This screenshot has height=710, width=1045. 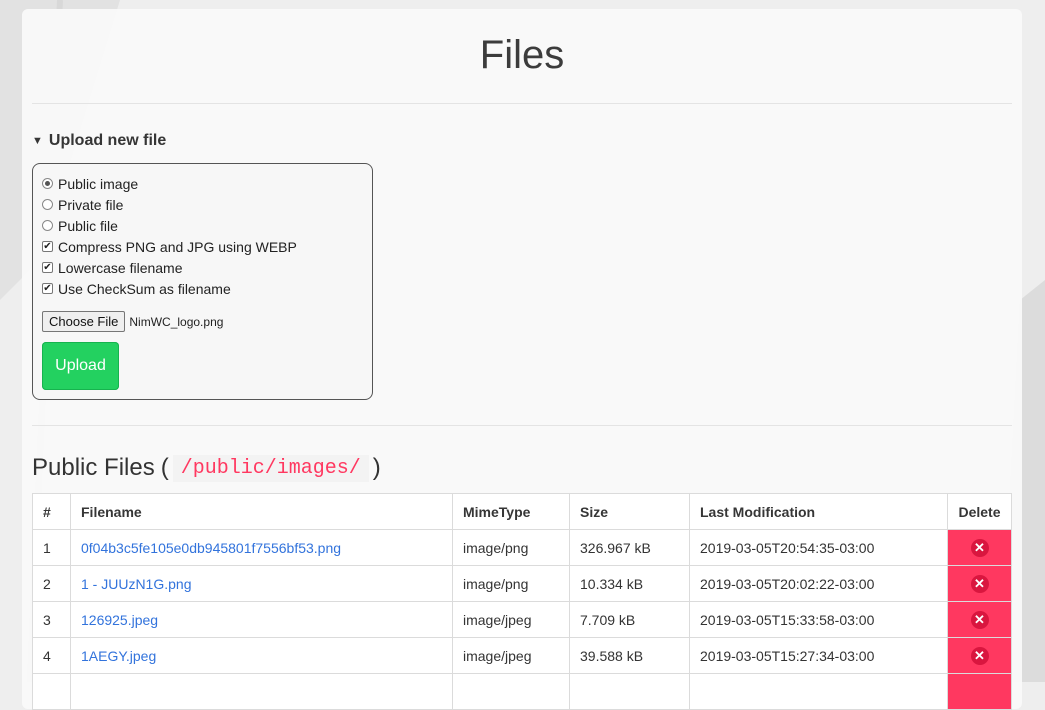 What do you see at coordinates (261, 583) in the screenshot?
I see `filename-link: 1 - JUUzN1G.png` at bounding box center [261, 583].